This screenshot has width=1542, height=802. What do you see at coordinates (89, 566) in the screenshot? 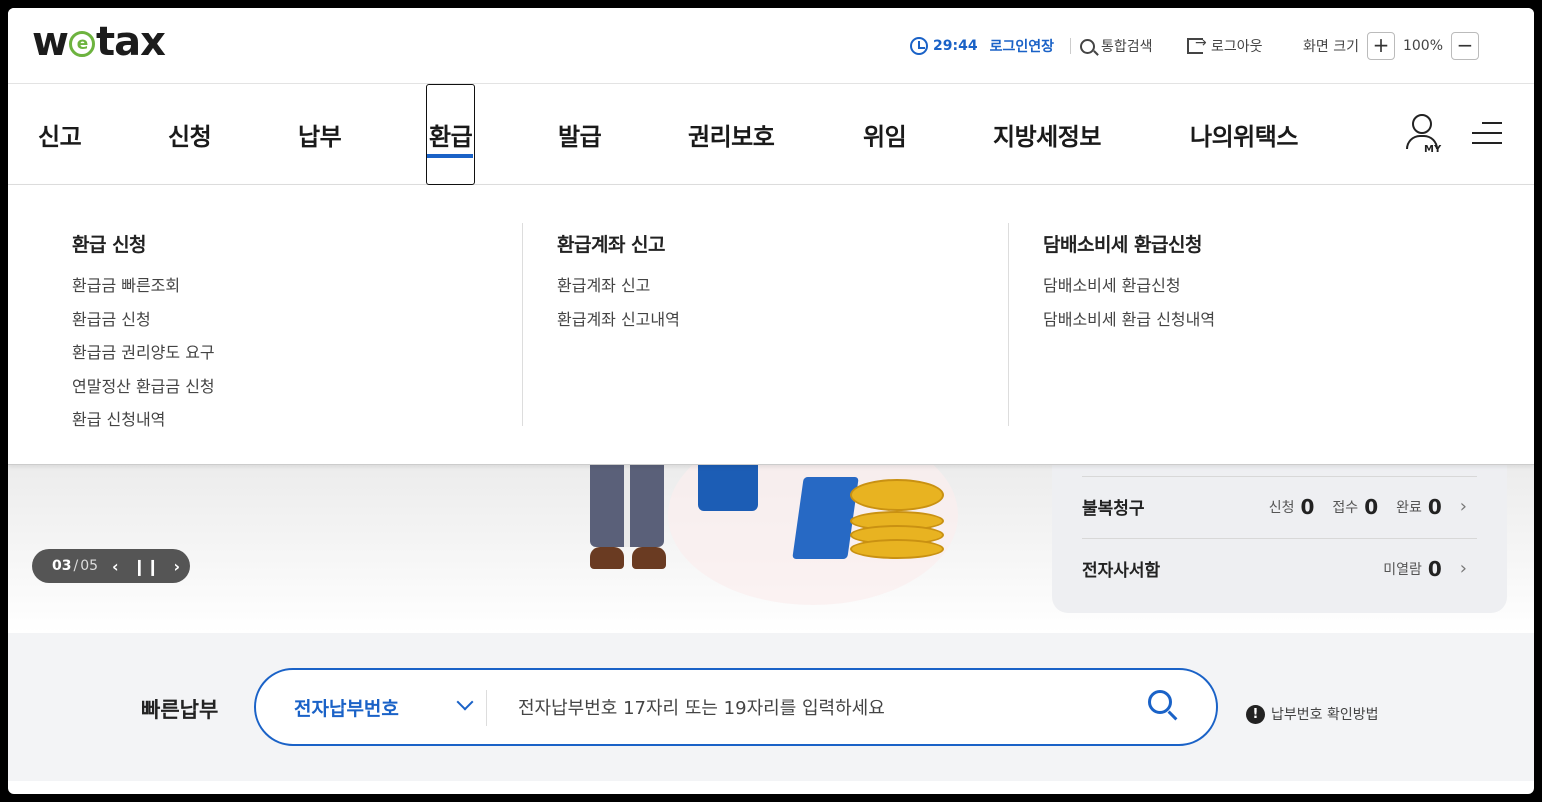
I see `pager-total: 05` at bounding box center [89, 566].